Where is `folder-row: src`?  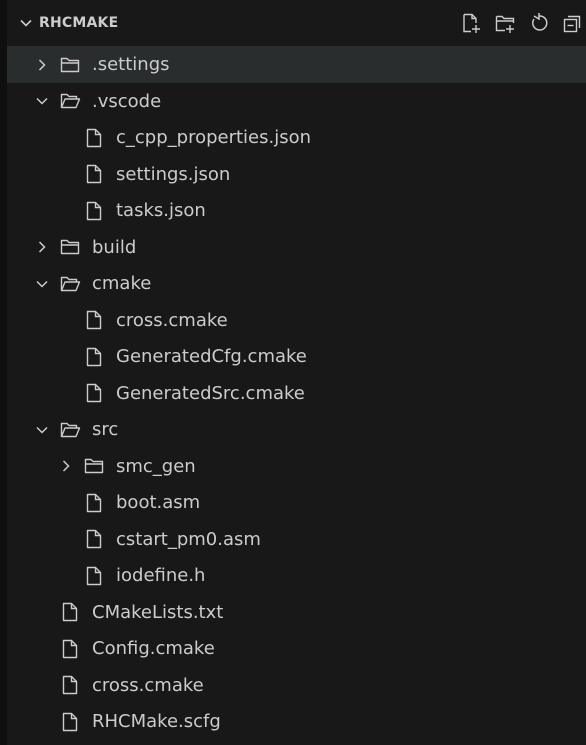
folder-row: src is located at coordinates (296, 429).